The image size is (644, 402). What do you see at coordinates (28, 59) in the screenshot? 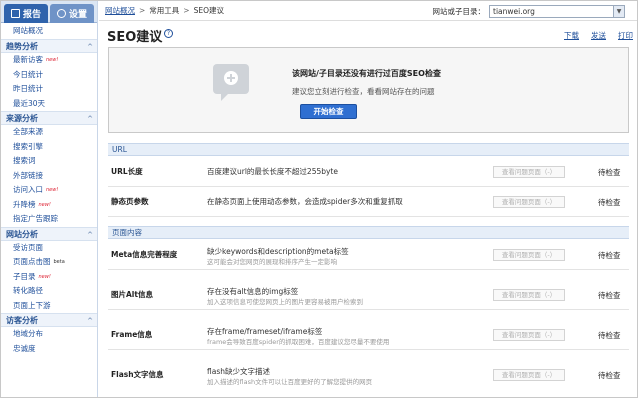
I see `sidebar-item-label: 最新访客` at bounding box center [28, 59].